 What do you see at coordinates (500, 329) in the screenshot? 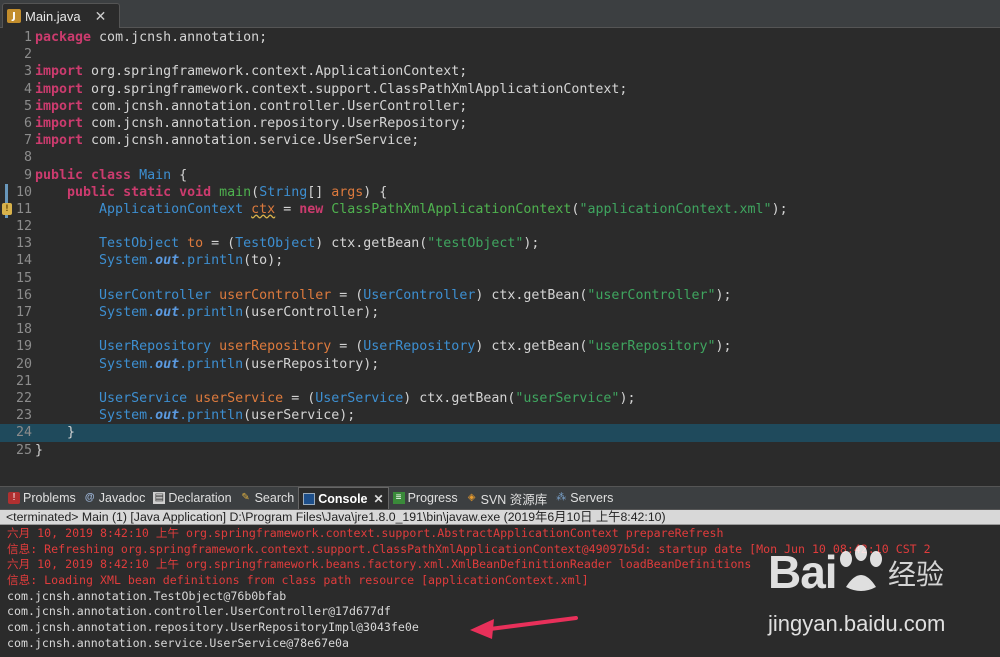
I see `code-line: 18` at bounding box center [500, 329].